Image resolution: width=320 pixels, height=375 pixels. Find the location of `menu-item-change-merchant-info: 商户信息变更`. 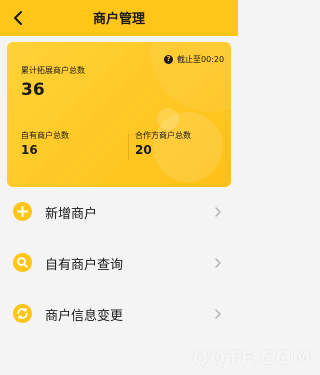

menu-item-change-merchant-info: 商户信息变更 is located at coordinates (119, 315).